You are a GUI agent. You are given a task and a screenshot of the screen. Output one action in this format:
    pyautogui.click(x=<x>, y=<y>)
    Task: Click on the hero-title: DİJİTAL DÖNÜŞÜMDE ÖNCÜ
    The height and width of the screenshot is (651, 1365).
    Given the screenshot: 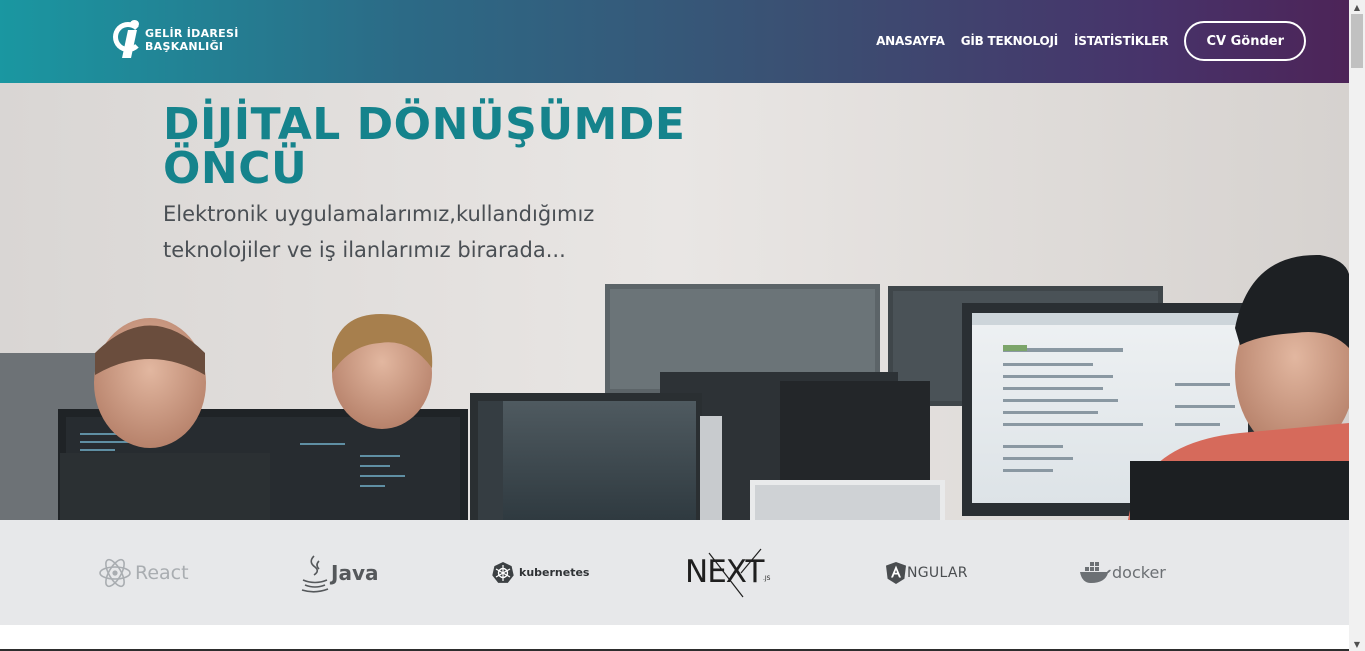 What is the action you would take?
    pyautogui.click(x=443, y=147)
    